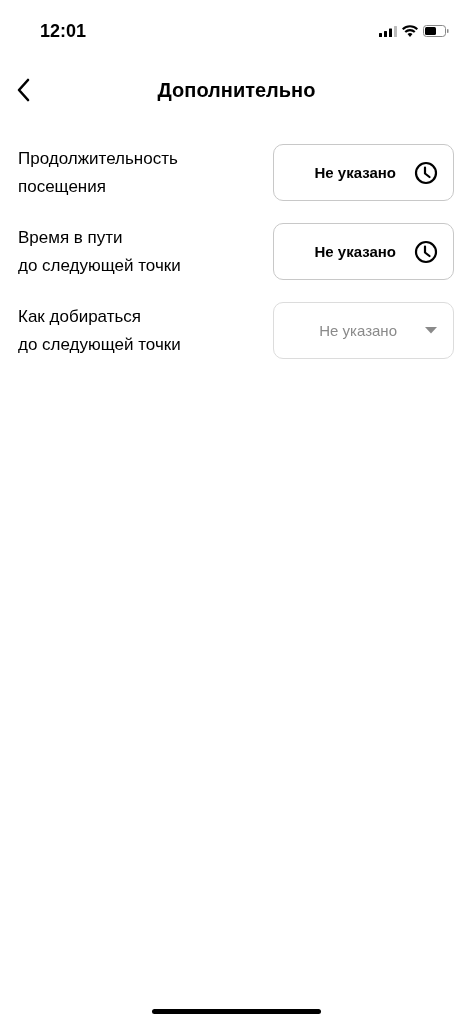  Describe the element at coordinates (388, 31) in the screenshot. I see `signal-icon` at that location.